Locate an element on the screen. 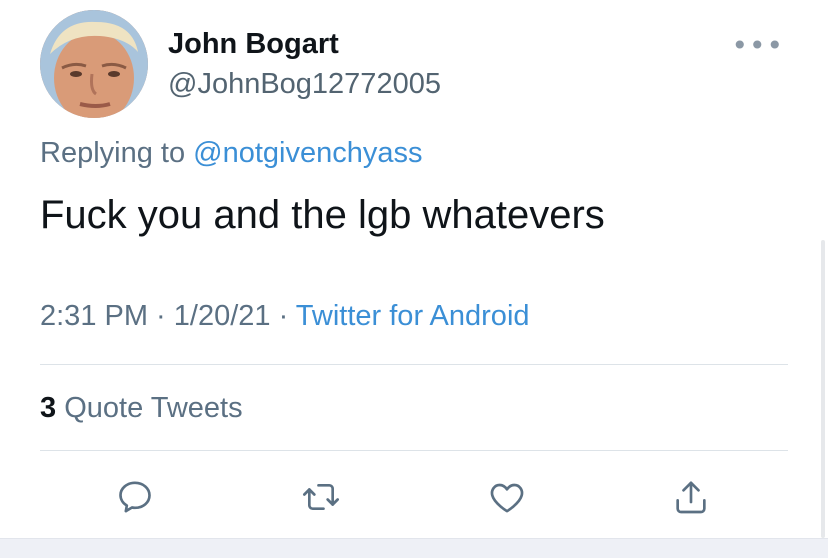 The height and width of the screenshot is (558, 828). tweet-metadata: 2:31 PM · 1/20/21 · Twitter for Android is located at coordinates (285, 316).